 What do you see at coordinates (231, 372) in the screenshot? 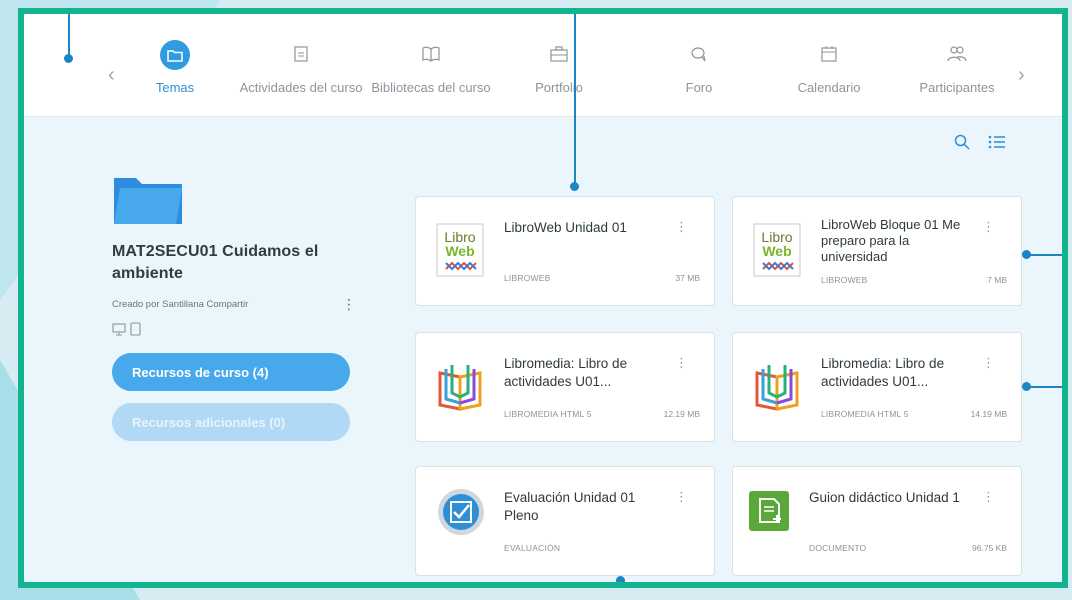
I see `course-resources-button: Recursos de curso (4)` at bounding box center [231, 372].